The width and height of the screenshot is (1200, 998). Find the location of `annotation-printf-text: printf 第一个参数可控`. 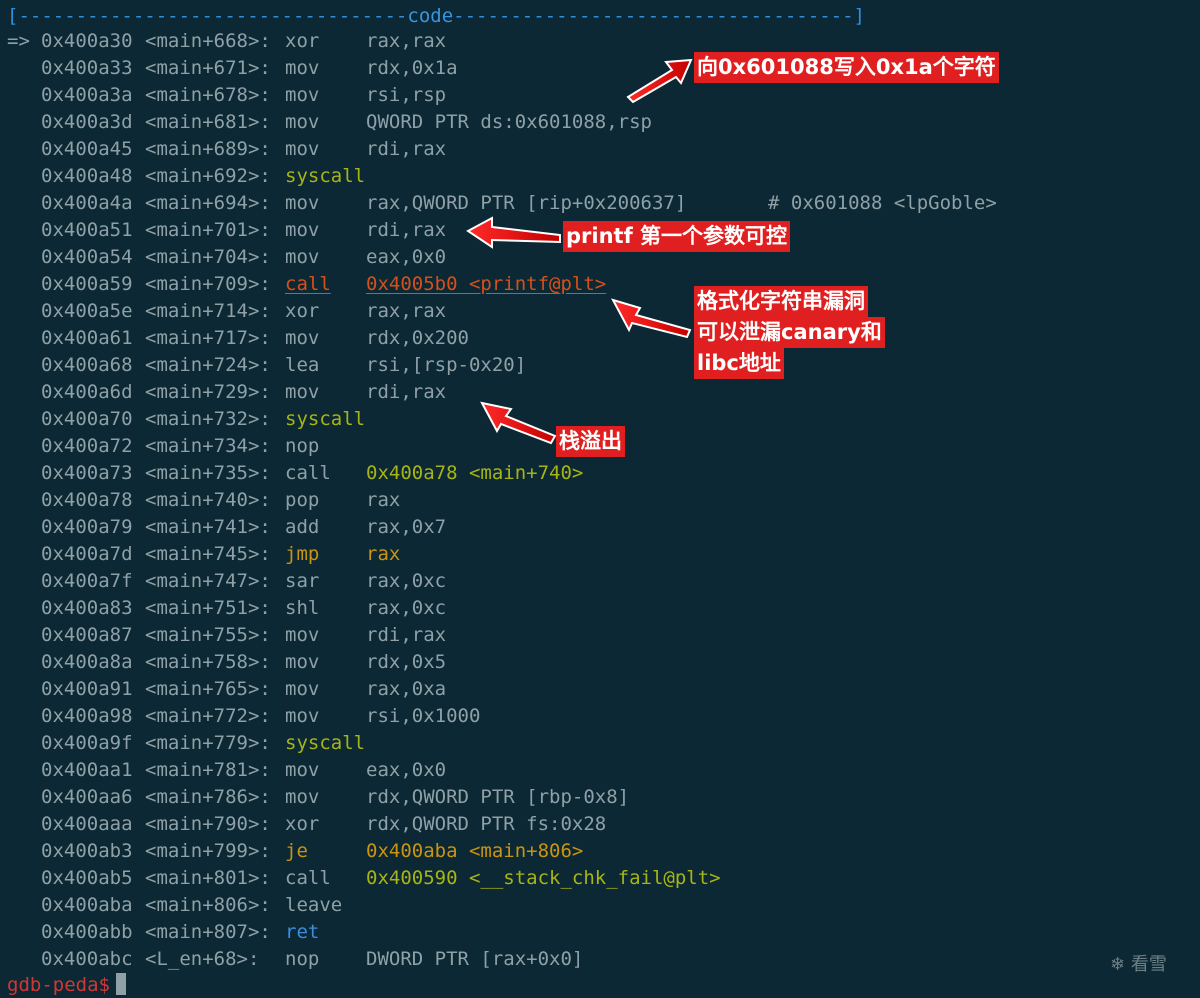

annotation-printf-text: printf 第一个参数可控 is located at coordinates (677, 236).